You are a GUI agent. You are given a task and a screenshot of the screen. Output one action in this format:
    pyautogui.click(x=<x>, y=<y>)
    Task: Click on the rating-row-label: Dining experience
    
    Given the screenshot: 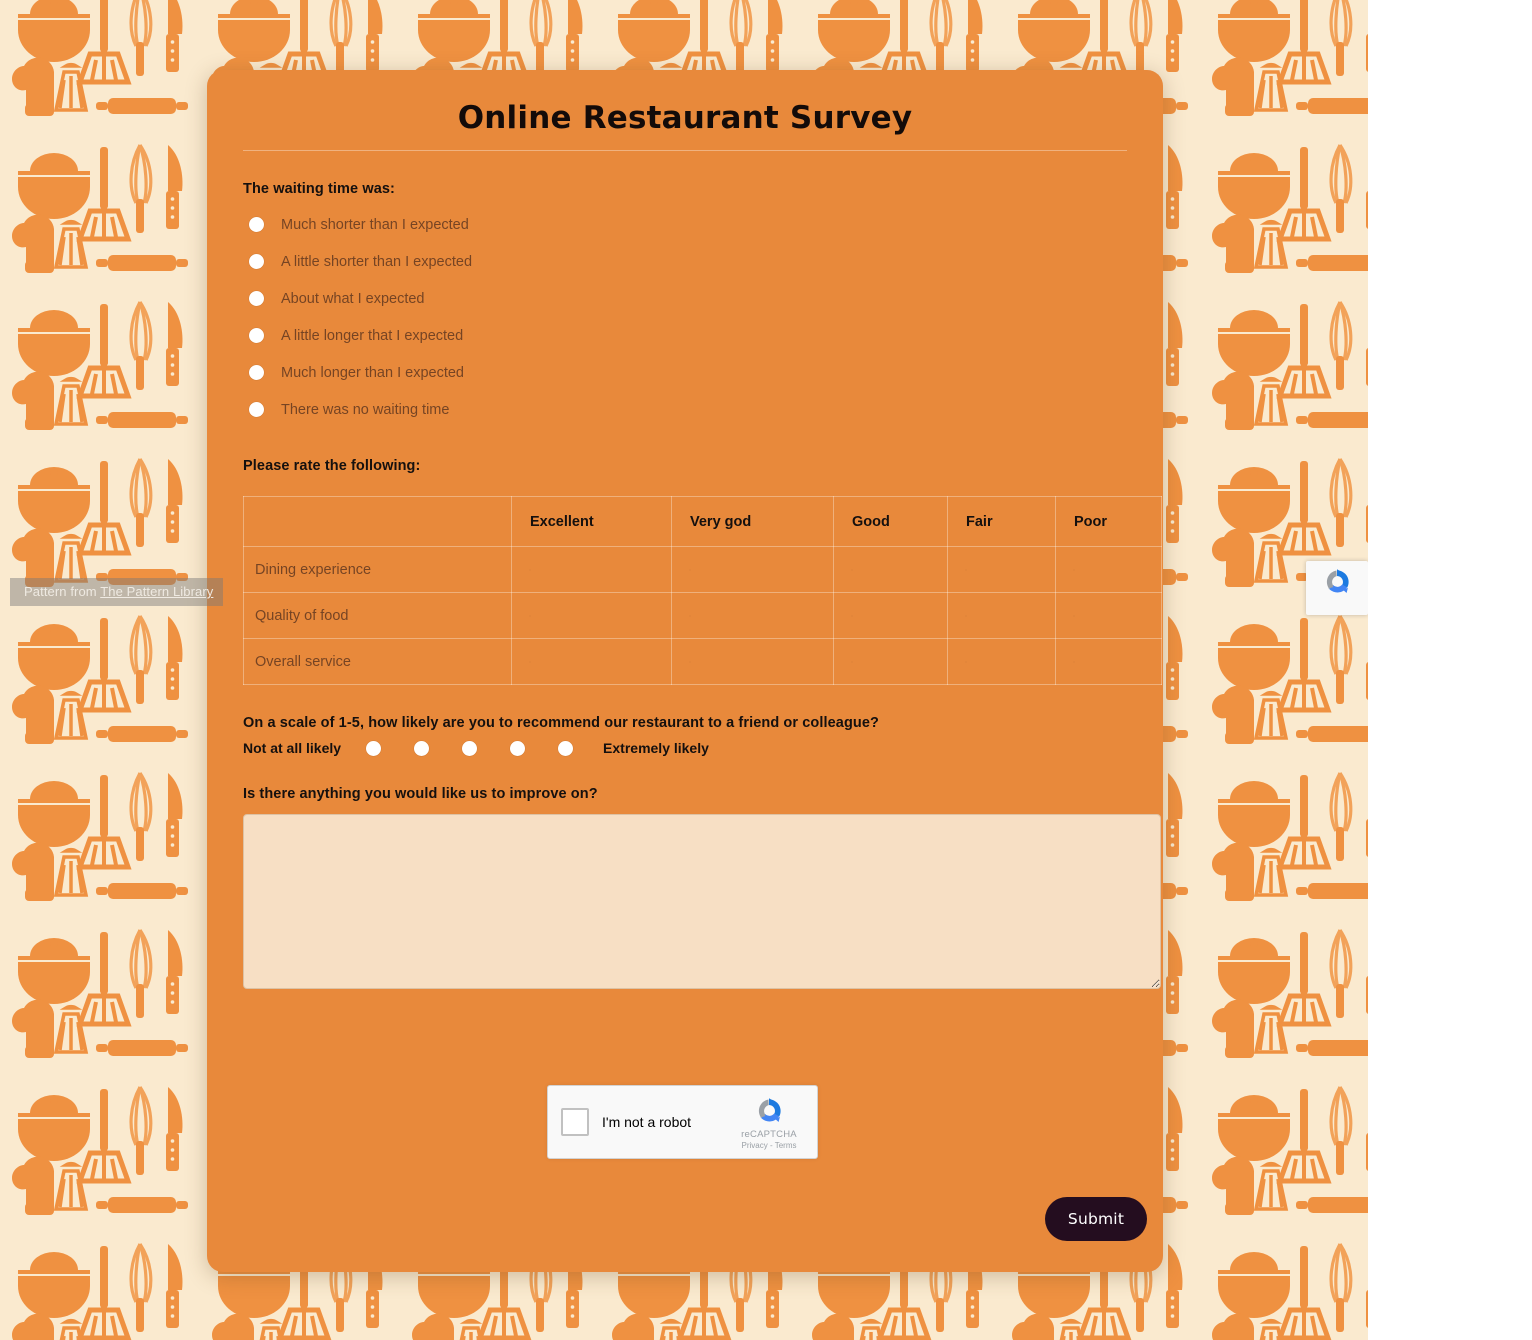 What is the action you would take?
    pyautogui.click(x=377, y=569)
    